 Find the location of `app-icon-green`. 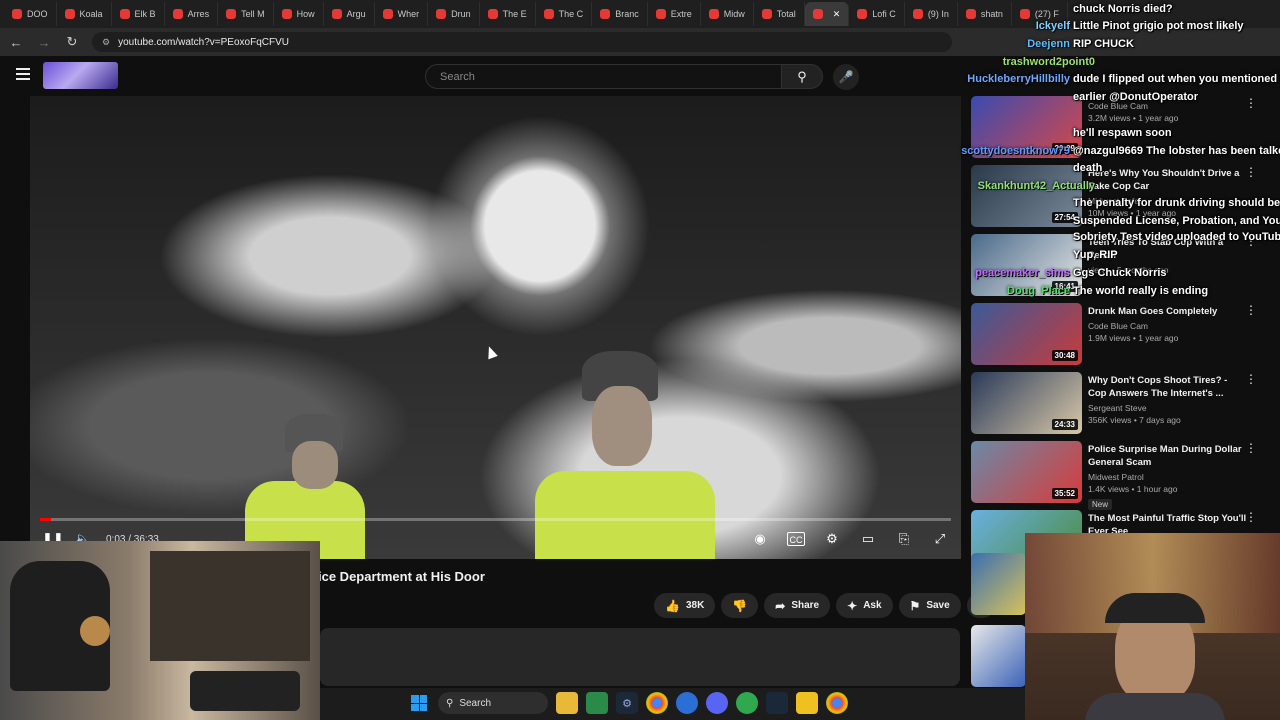

app-icon-green is located at coordinates (747, 703).